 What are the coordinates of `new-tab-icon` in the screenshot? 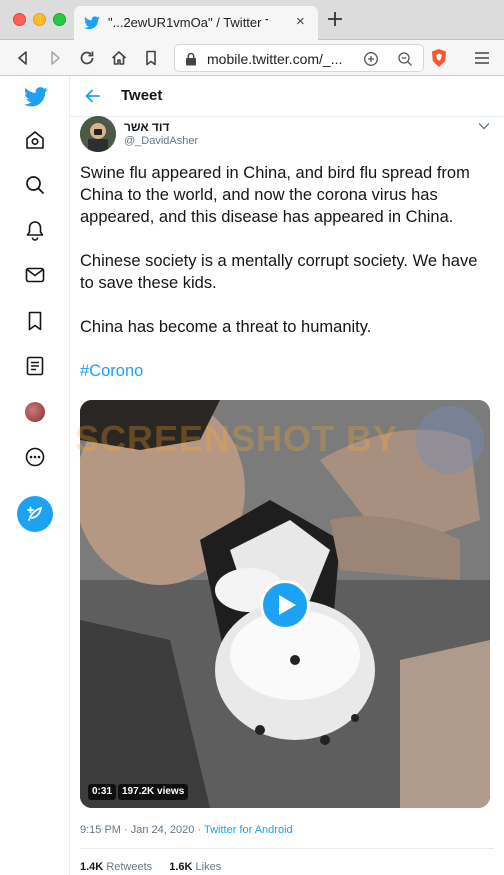 It's located at (335, 19).